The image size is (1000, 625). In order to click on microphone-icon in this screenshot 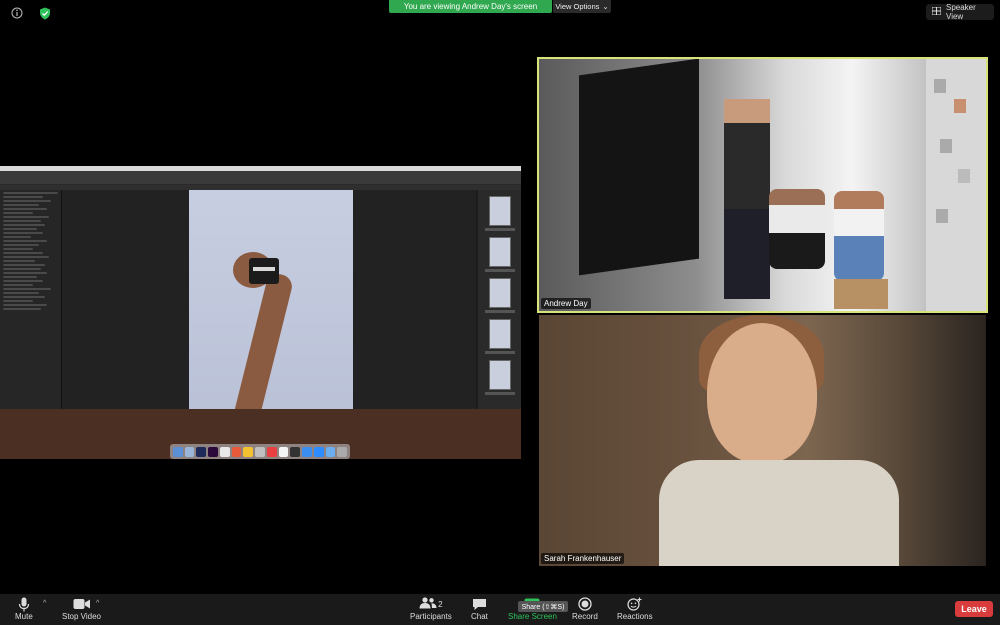, I will do `click(24, 604)`.